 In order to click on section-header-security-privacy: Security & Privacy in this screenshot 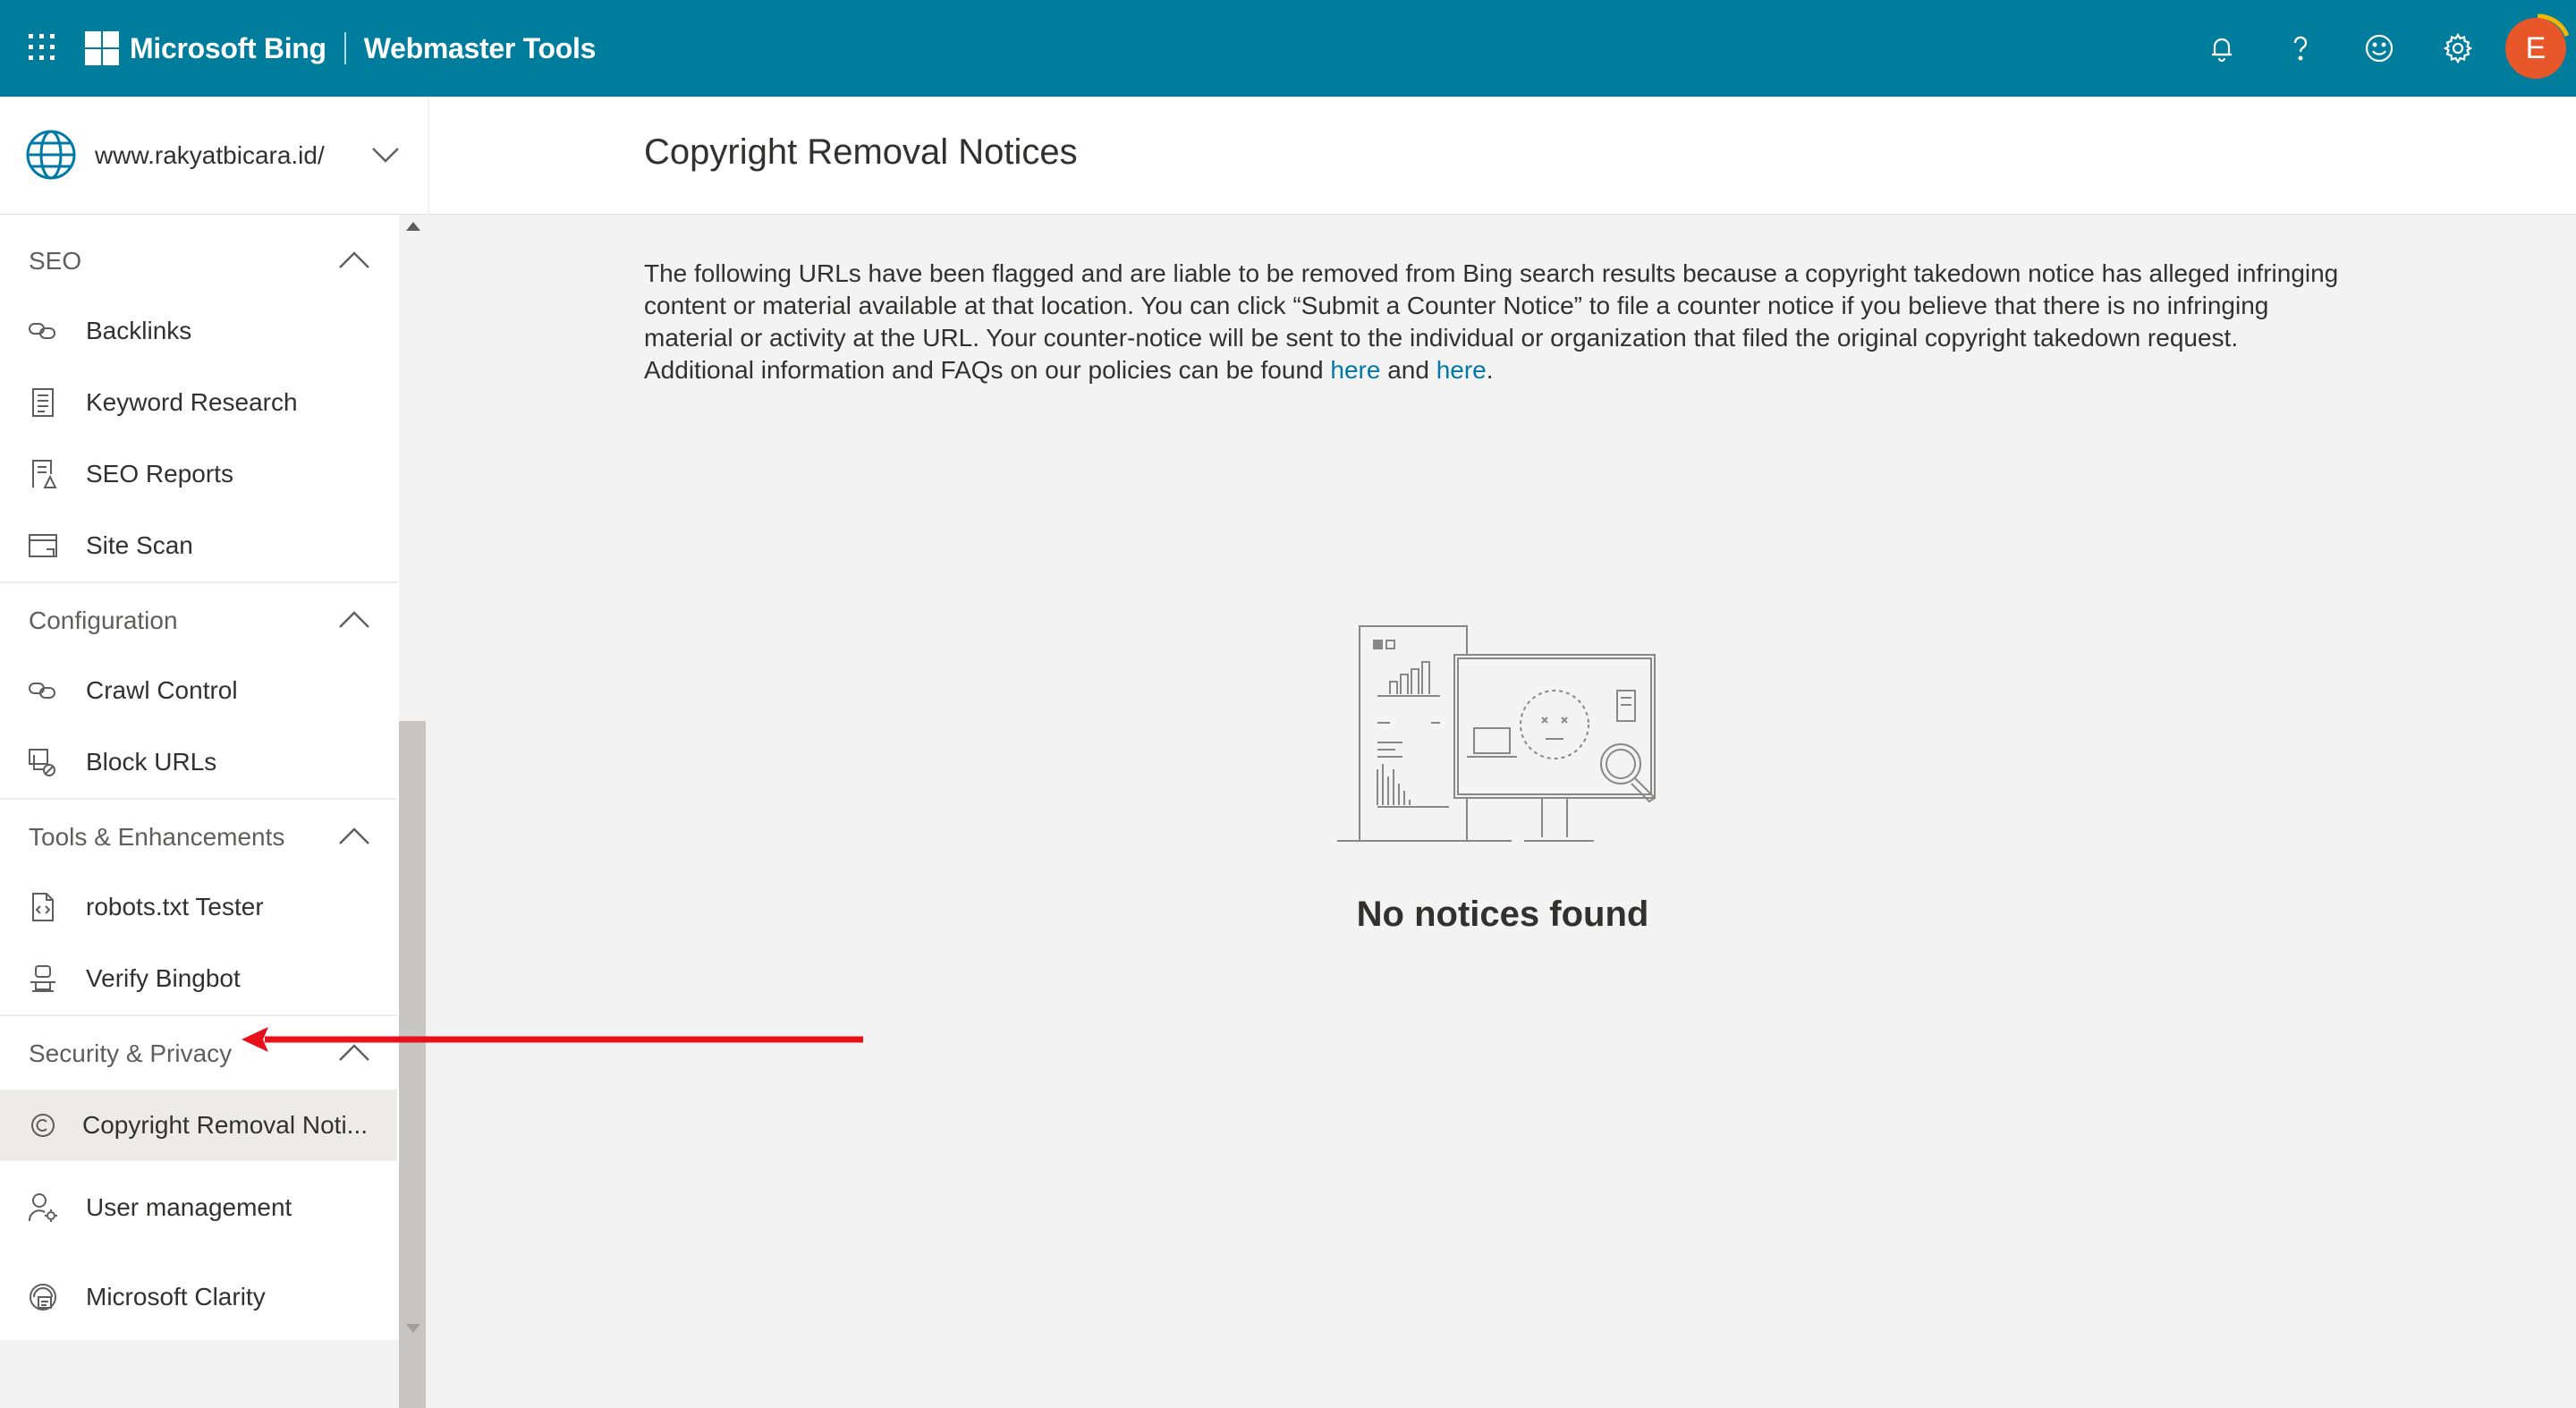, I will do `click(131, 1053)`.